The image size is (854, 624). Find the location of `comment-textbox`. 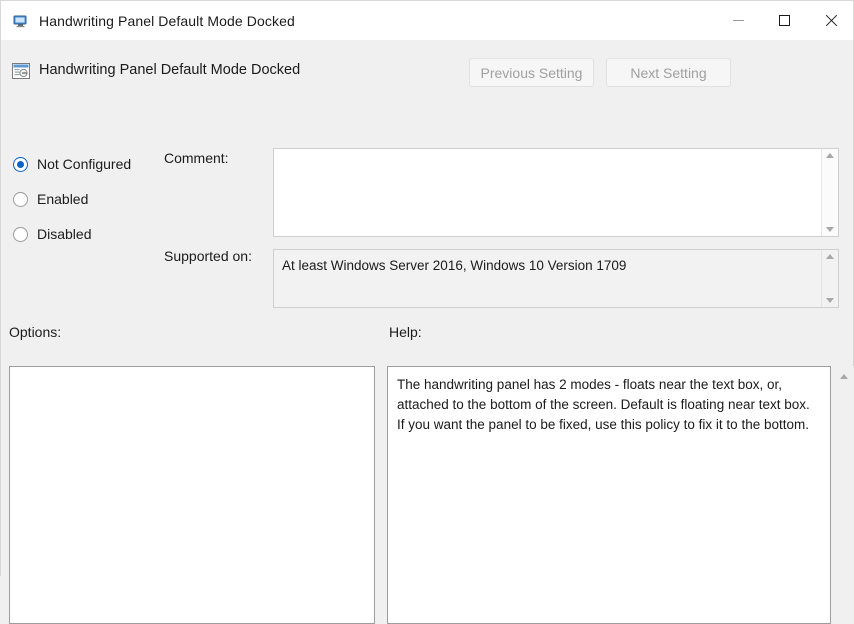

comment-textbox is located at coordinates (556, 192).